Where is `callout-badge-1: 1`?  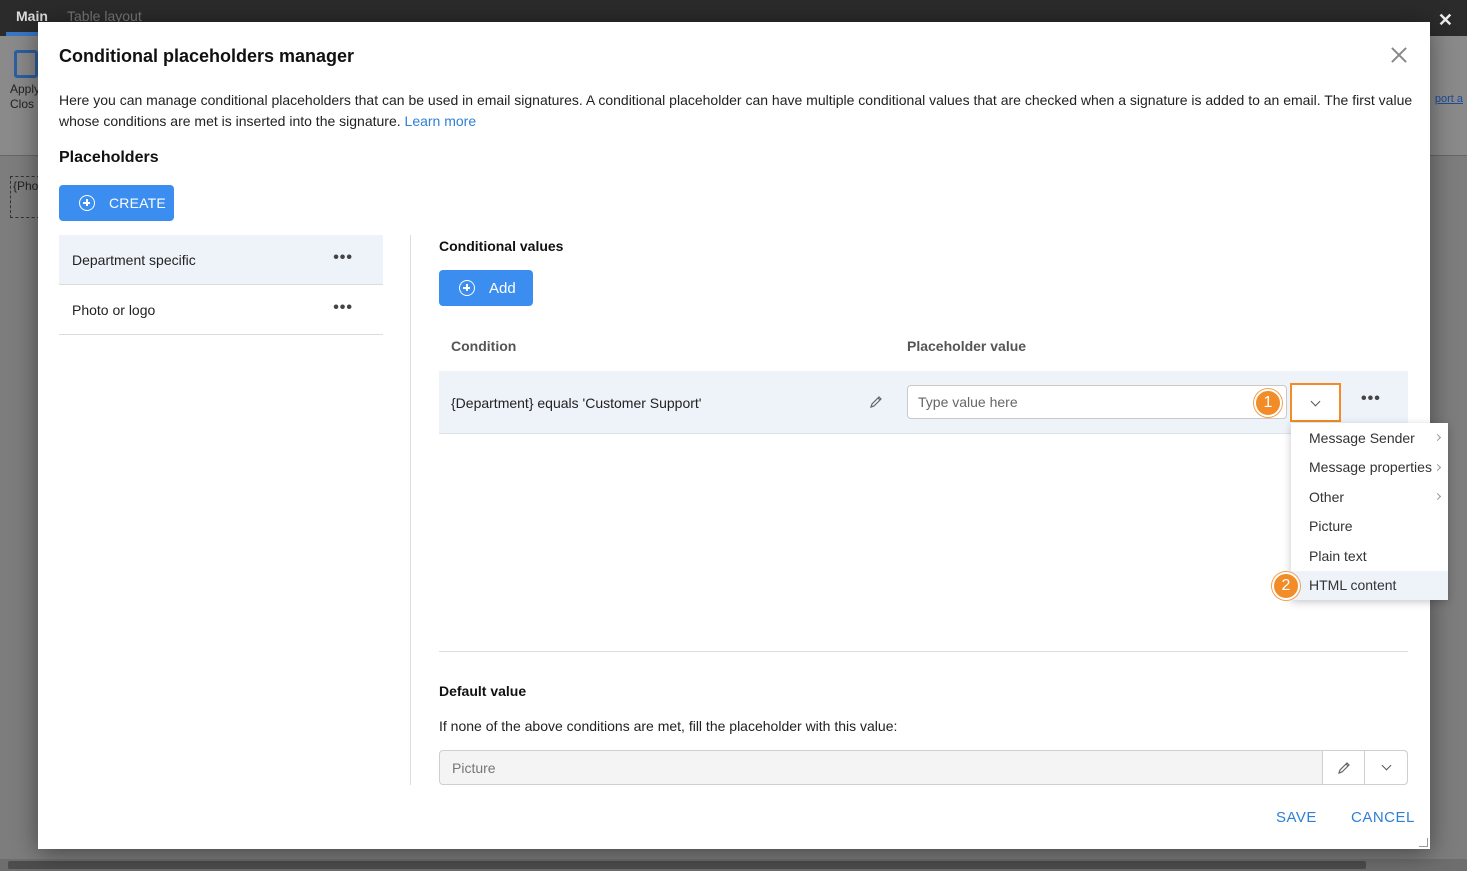
callout-badge-1: 1 is located at coordinates (1268, 403).